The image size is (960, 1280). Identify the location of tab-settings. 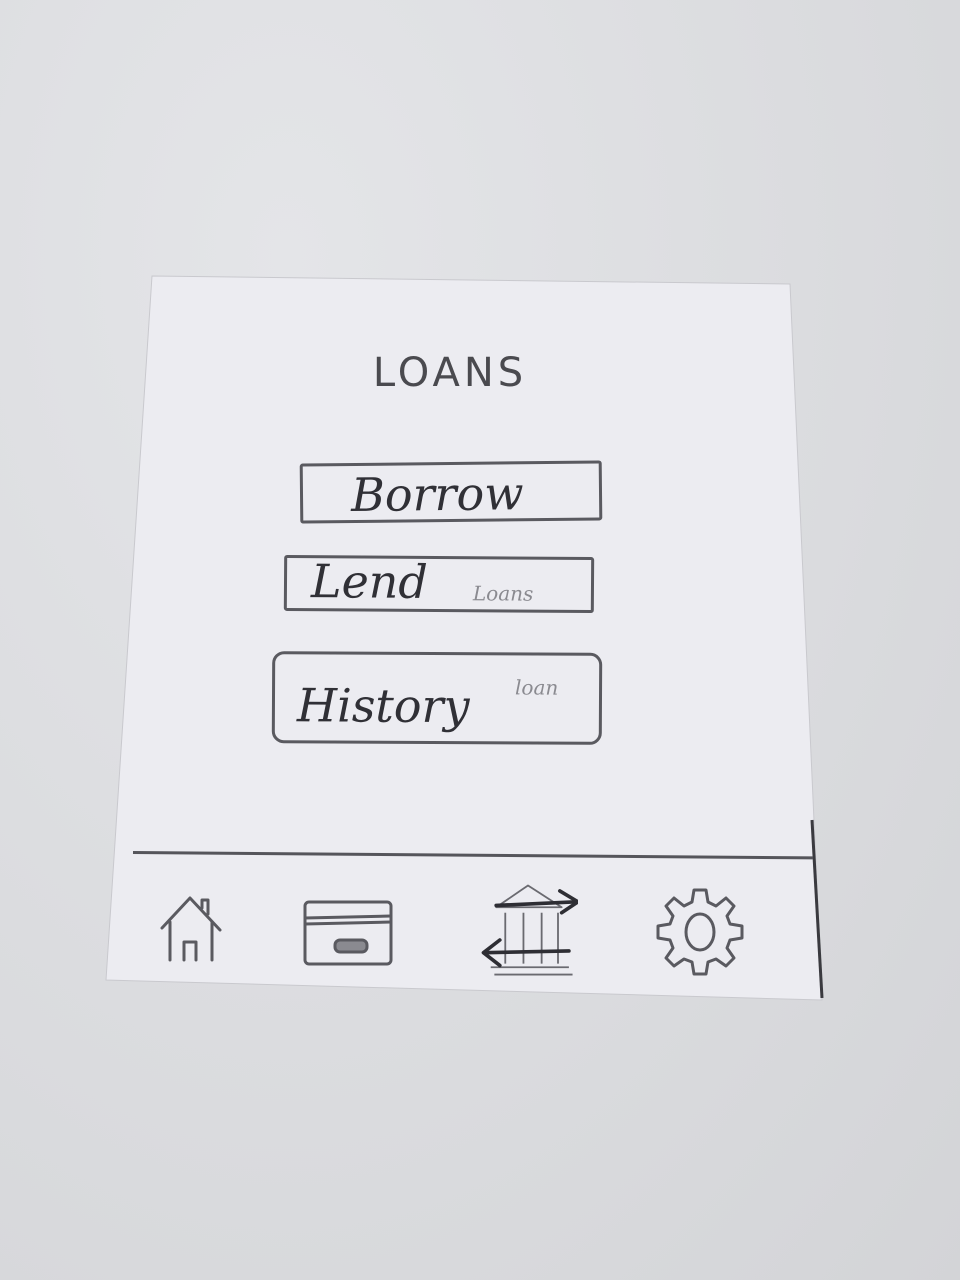
(700, 930).